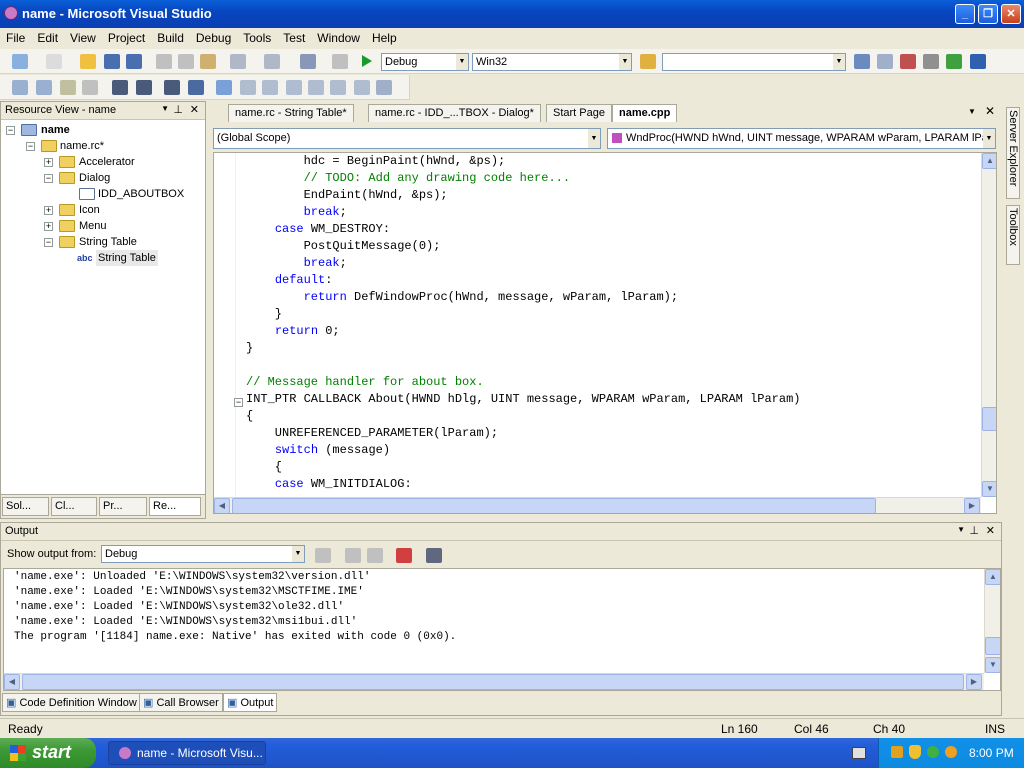 The width and height of the screenshot is (1024, 768). What do you see at coordinates (257, 38) in the screenshot?
I see `menu-tools: Tools` at bounding box center [257, 38].